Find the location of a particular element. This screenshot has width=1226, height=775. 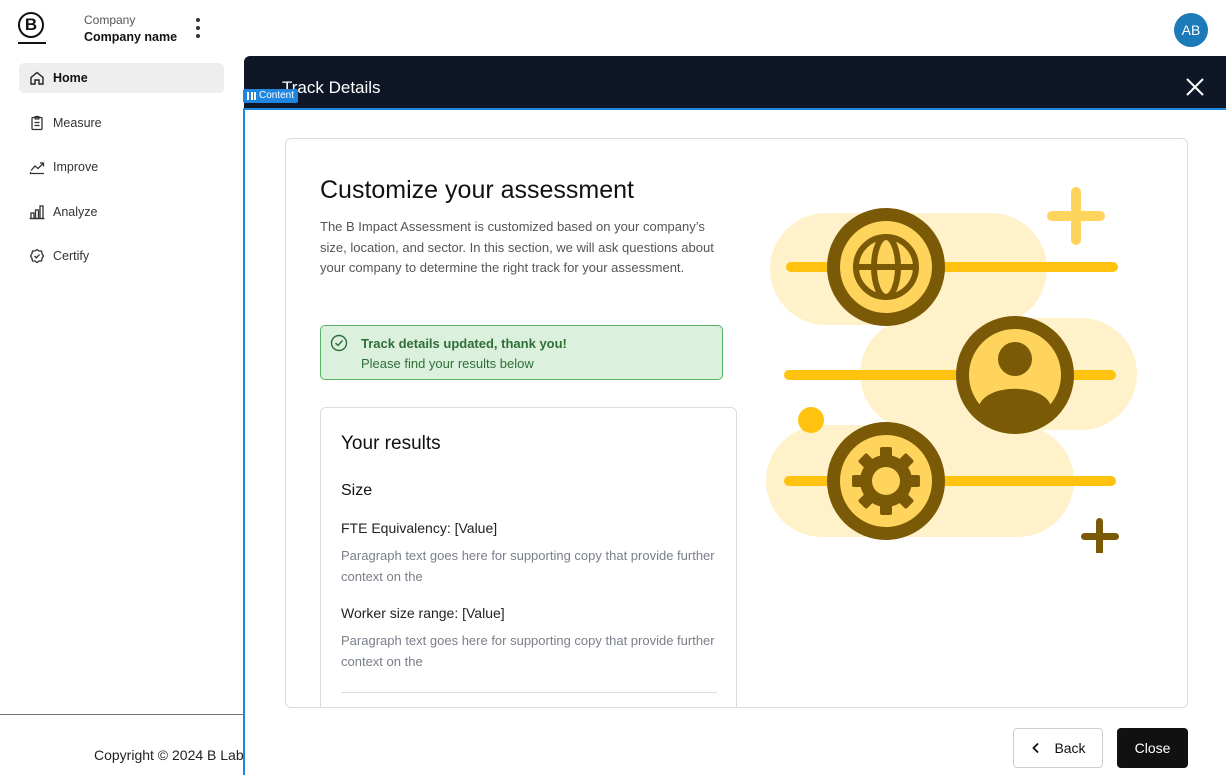

close-icon is located at coordinates (1195, 87).